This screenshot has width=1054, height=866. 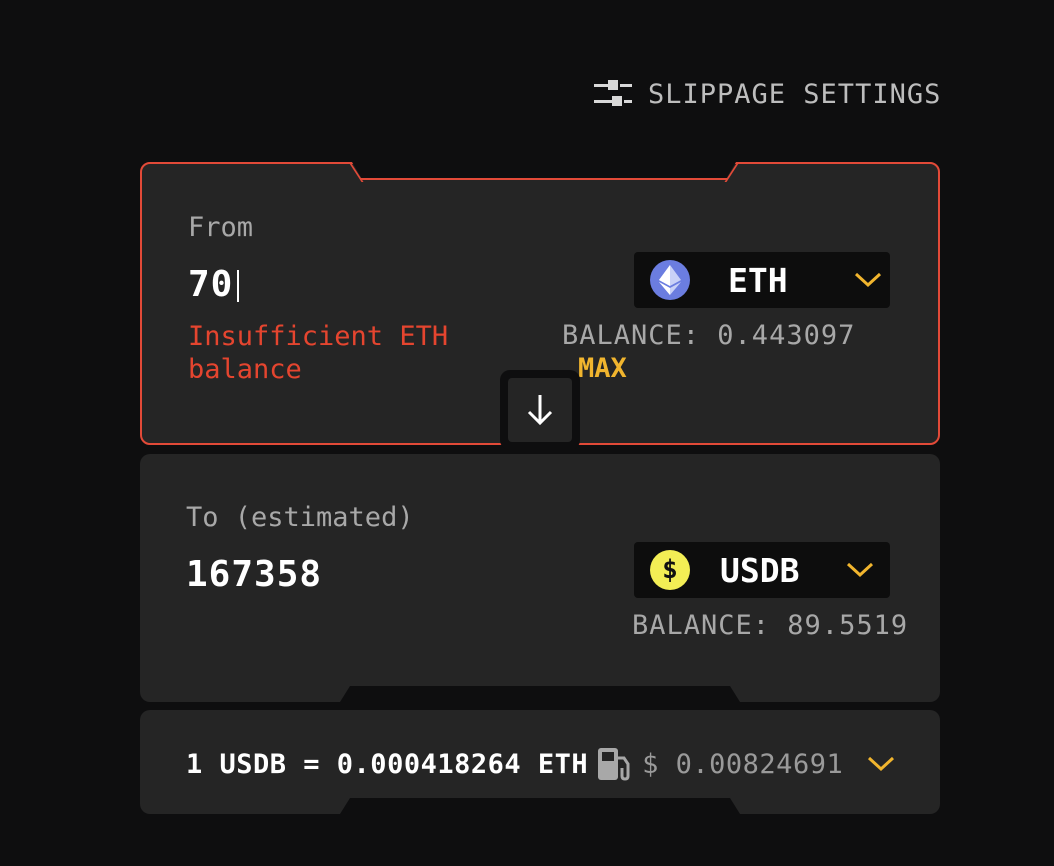 I want to click on usdb-logo-icon: $, so click(x=670, y=570).